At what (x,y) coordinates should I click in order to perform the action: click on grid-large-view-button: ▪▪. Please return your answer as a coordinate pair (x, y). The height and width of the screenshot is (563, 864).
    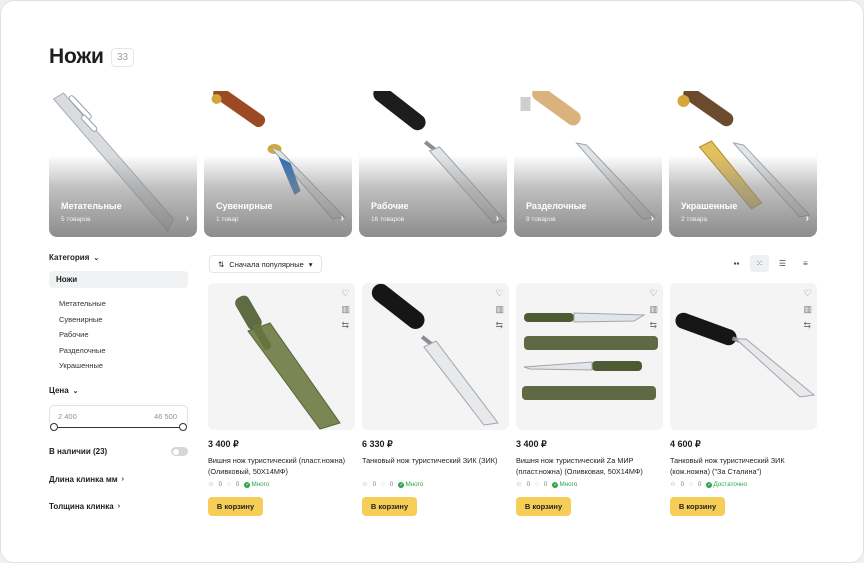
    Looking at the image, I should click on (736, 263).